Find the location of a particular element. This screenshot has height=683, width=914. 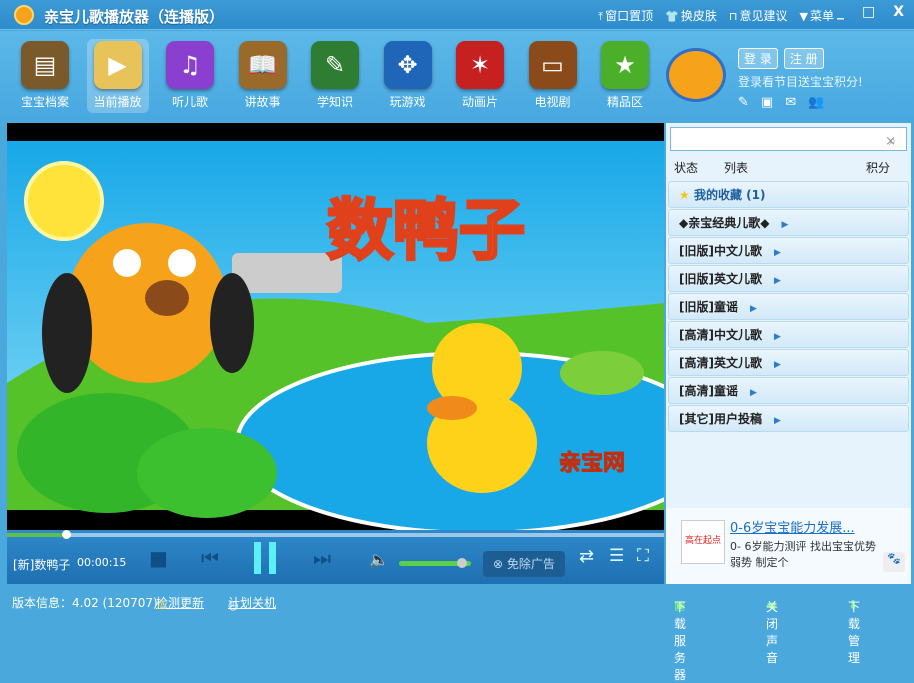

nav-item-7: ▭ 电视剧 is located at coordinates (553, 75).